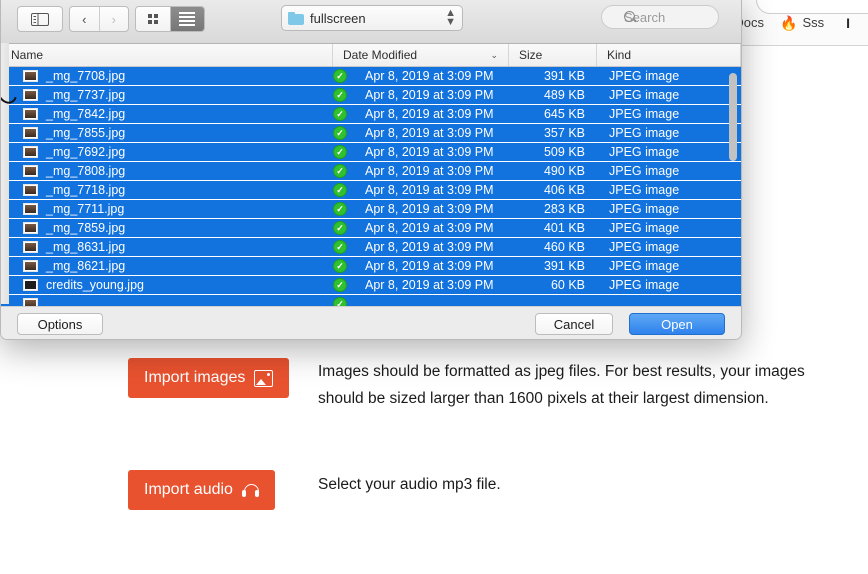 The width and height of the screenshot is (868, 574). What do you see at coordinates (564, 190) in the screenshot?
I see `file-size-cell: 406 KB` at bounding box center [564, 190].